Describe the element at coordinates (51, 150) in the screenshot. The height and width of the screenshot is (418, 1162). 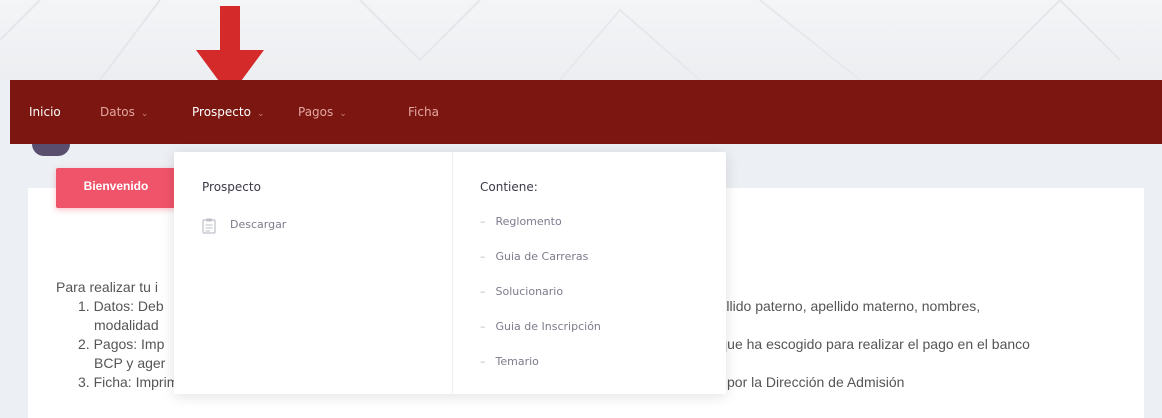
I see `tab-notch` at that location.